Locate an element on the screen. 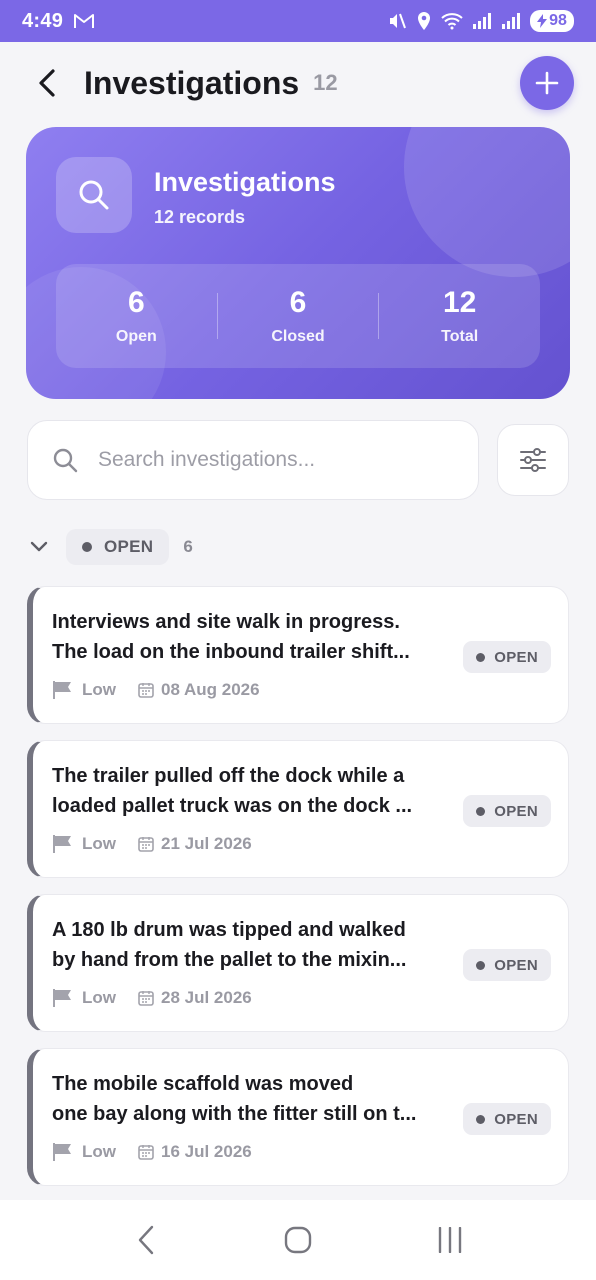 The width and height of the screenshot is (596, 1280). chevron-left-icon is located at coordinates (47, 83).